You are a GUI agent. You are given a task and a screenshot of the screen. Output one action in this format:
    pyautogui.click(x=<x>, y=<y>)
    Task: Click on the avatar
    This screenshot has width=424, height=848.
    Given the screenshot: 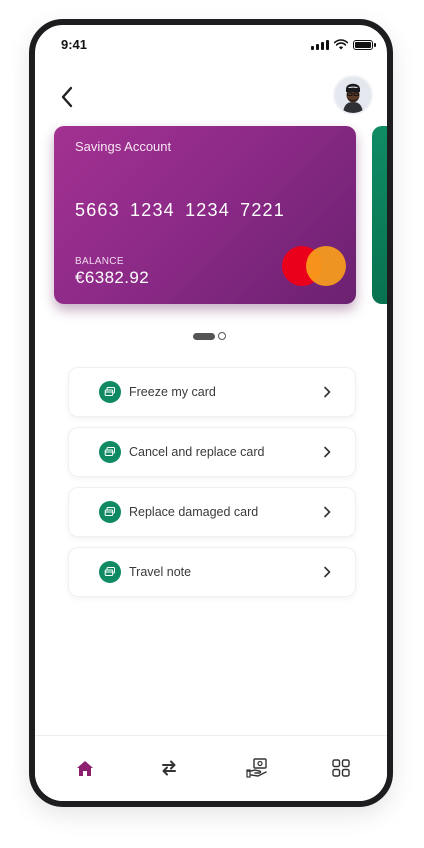 What is the action you would take?
    pyautogui.click(x=353, y=95)
    